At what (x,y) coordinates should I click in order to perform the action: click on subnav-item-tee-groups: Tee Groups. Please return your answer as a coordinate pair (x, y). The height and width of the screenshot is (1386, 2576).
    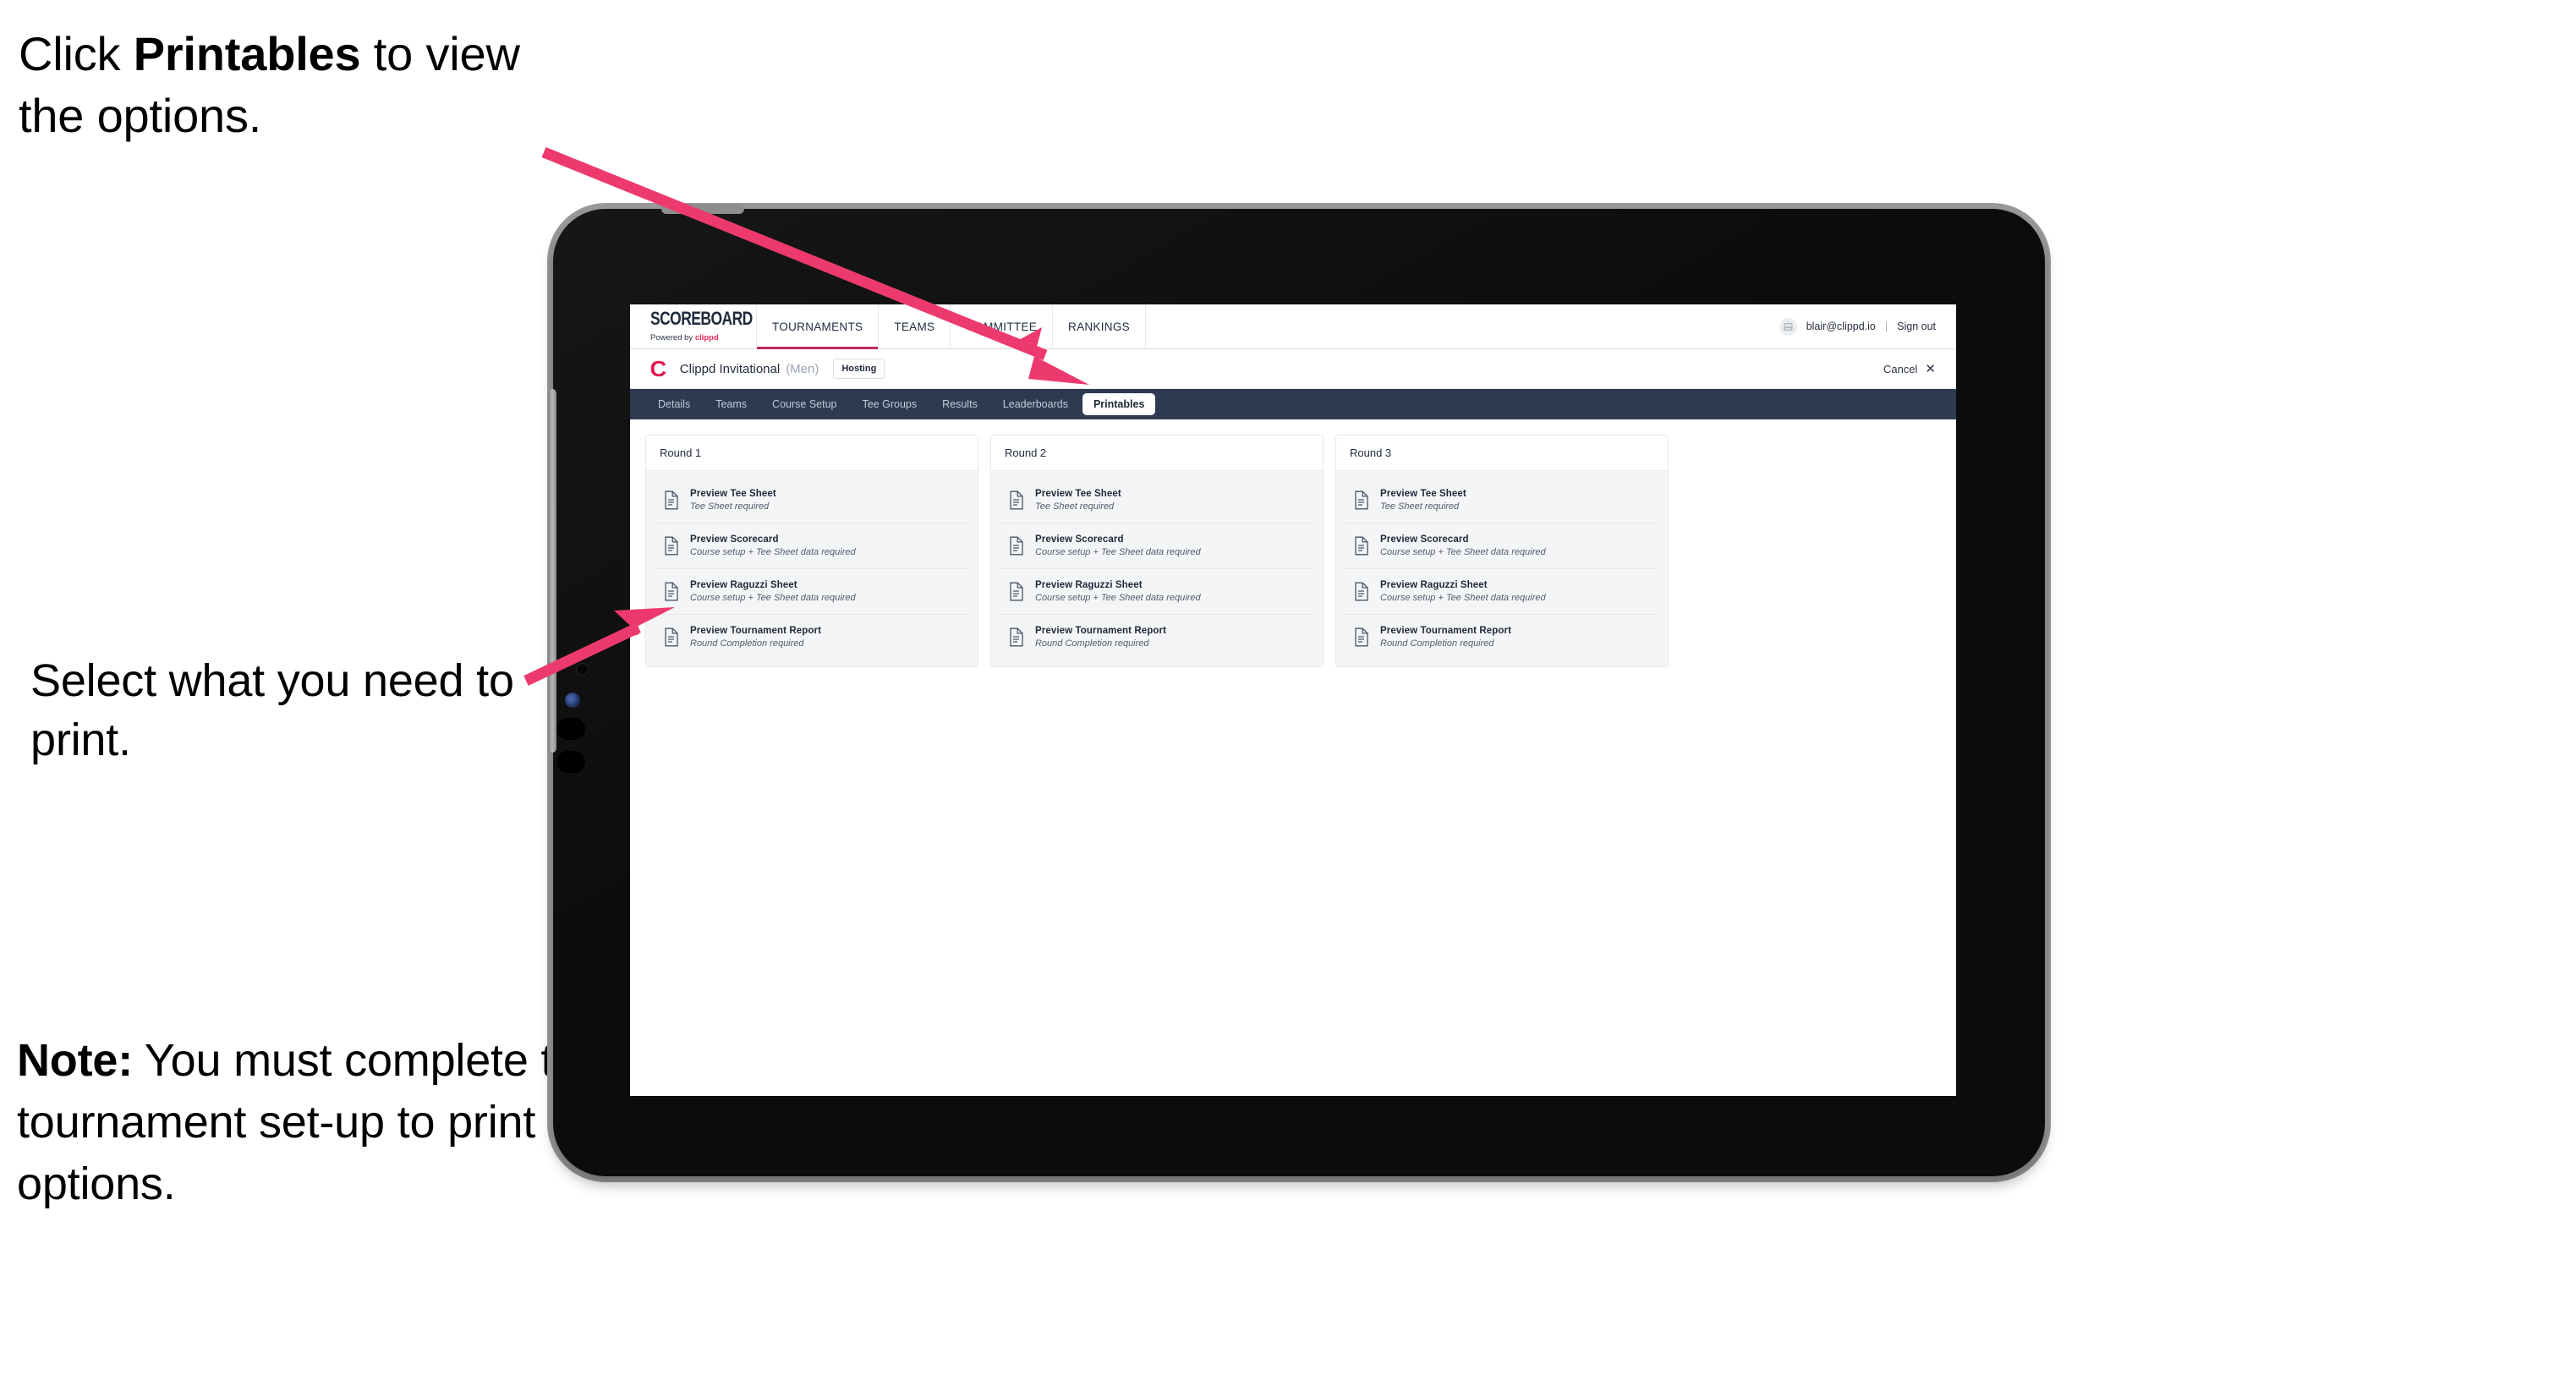
    Looking at the image, I should click on (889, 404).